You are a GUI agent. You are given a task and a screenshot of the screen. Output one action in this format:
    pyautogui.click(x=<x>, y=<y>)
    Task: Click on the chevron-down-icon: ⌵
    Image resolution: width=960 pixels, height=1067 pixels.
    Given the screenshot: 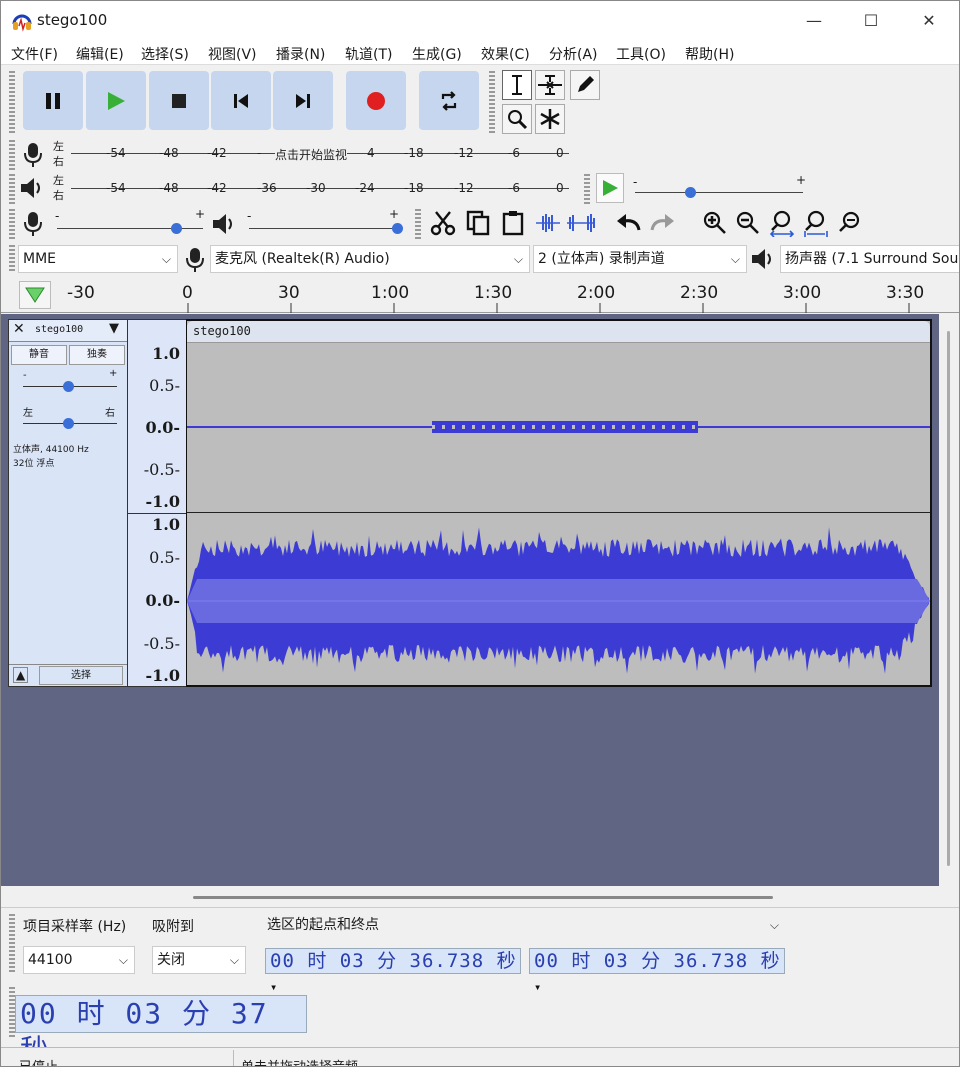 What is the action you would take?
    pyautogui.click(x=774, y=925)
    